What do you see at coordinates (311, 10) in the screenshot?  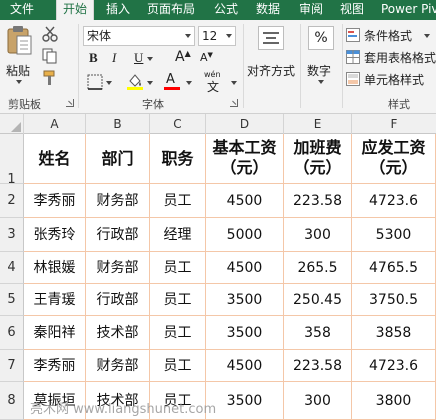 I see `tab-review: 审阅` at bounding box center [311, 10].